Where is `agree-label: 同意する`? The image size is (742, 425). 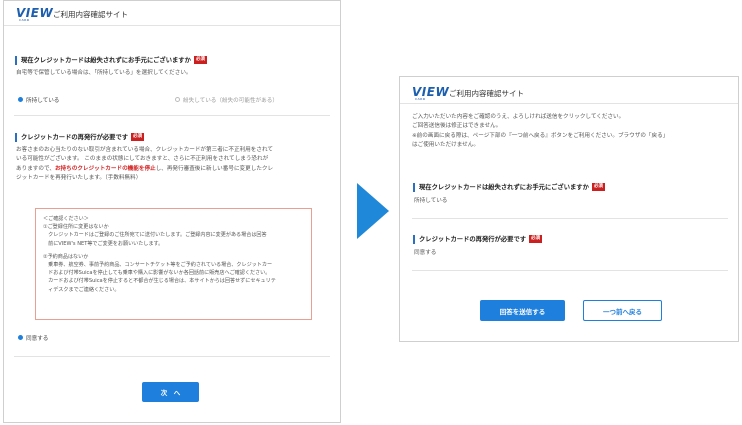
agree-label: 同意する is located at coordinates (37, 339).